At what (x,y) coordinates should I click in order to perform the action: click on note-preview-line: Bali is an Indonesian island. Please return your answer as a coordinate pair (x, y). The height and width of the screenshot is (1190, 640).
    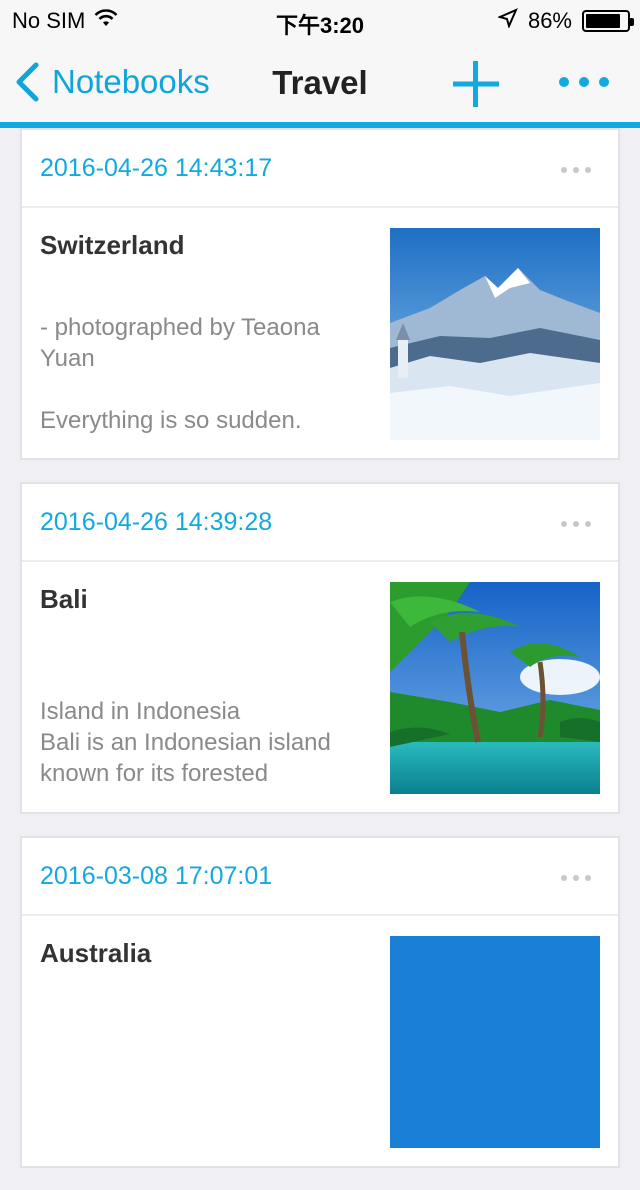
    Looking at the image, I should click on (185, 742).